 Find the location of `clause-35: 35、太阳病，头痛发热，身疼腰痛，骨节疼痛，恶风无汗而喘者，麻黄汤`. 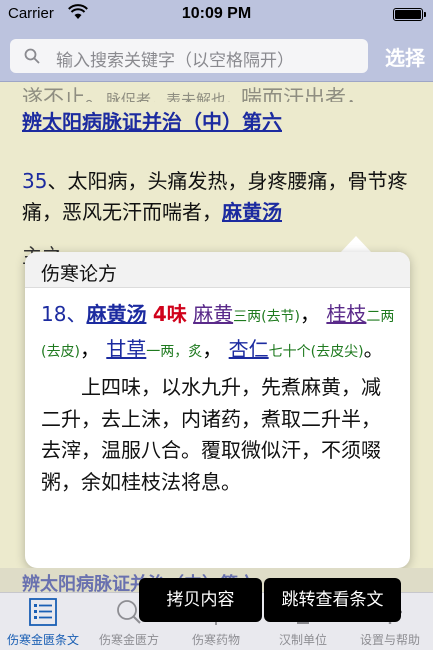

clause-35: 35、太阳病，头痛发热，身疼腰痛，骨节疼痛，恶风无汗而喘者，麻黄汤 is located at coordinates (221, 197).